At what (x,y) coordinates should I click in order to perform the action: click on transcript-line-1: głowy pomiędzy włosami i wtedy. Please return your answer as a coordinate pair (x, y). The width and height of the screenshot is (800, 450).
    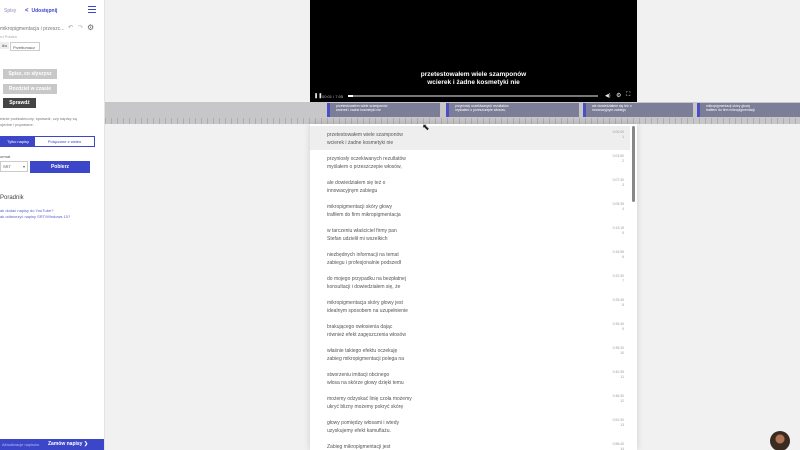
    Looking at the image, I should click on (363, 423).